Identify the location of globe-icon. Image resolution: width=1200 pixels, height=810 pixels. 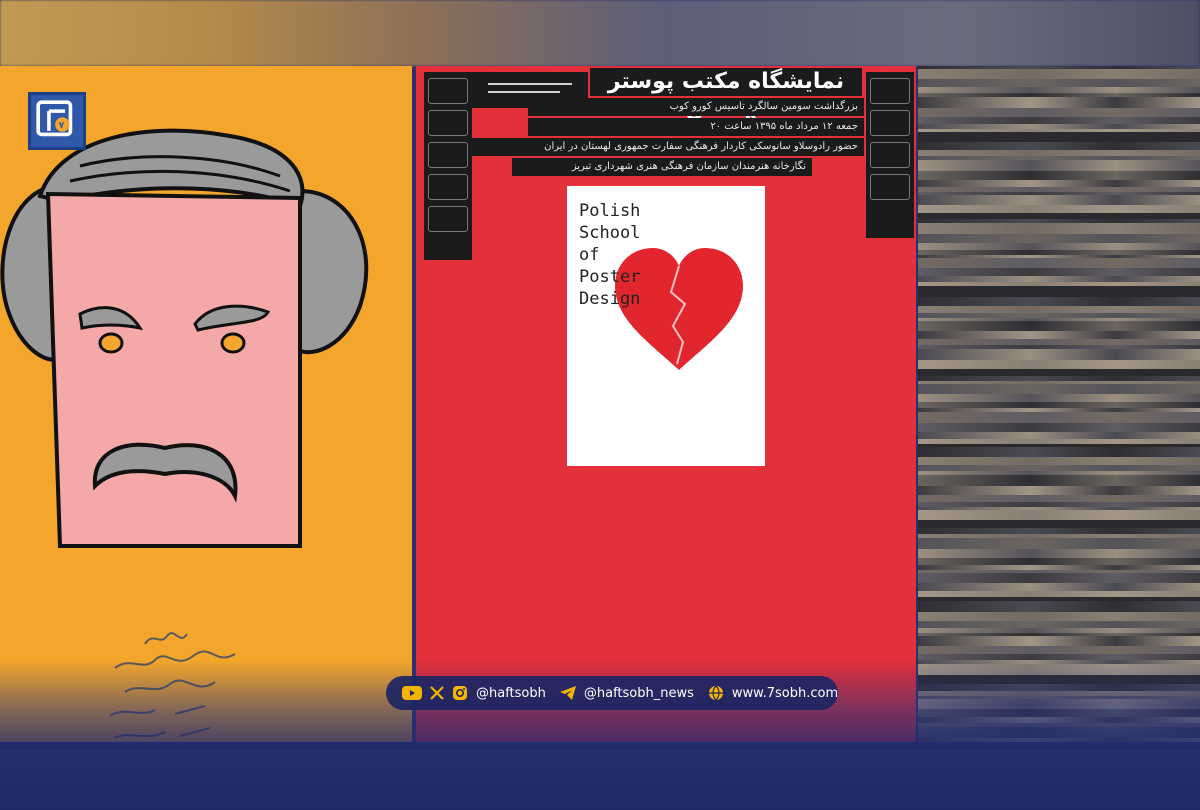
(716, 693).